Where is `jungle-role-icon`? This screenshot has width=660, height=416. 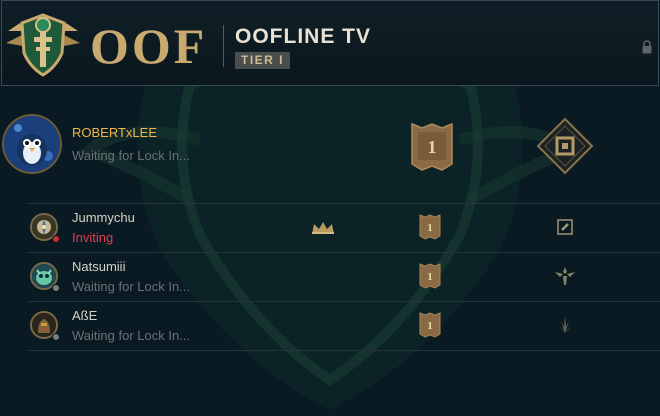 jungle-role-icon is located at coordinates (565, 325).